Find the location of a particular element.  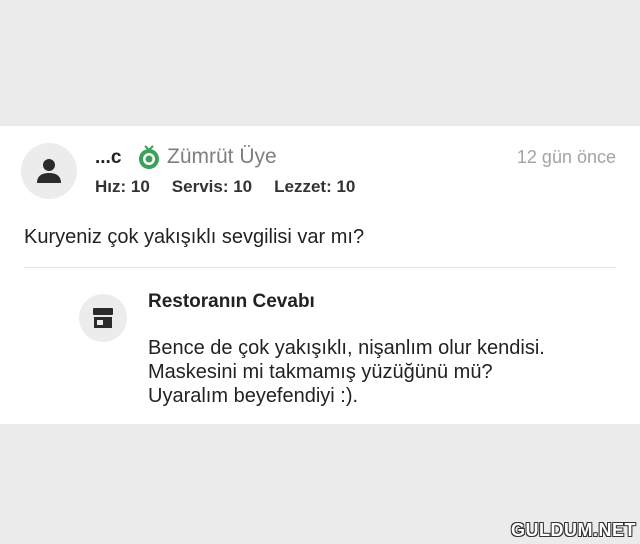

review-time: 12 gün önce is located at coordinates (566, 157).